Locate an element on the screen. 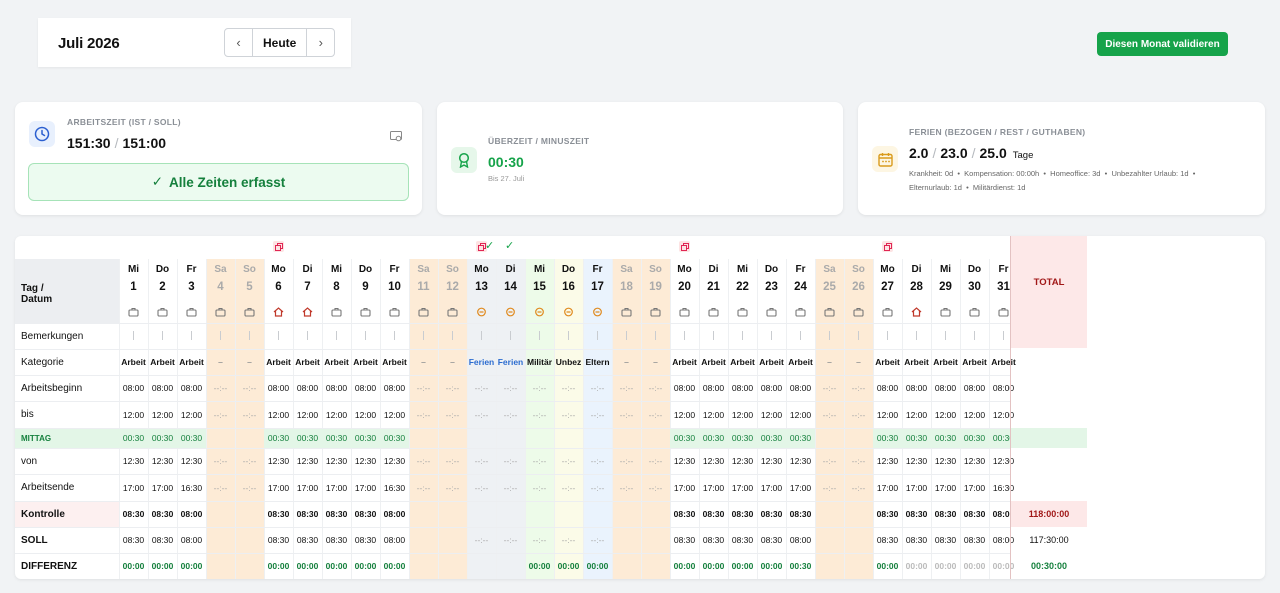 The height and width of the screenshot is (593, 1280). hand-icon is located at coordinates (539, 310).